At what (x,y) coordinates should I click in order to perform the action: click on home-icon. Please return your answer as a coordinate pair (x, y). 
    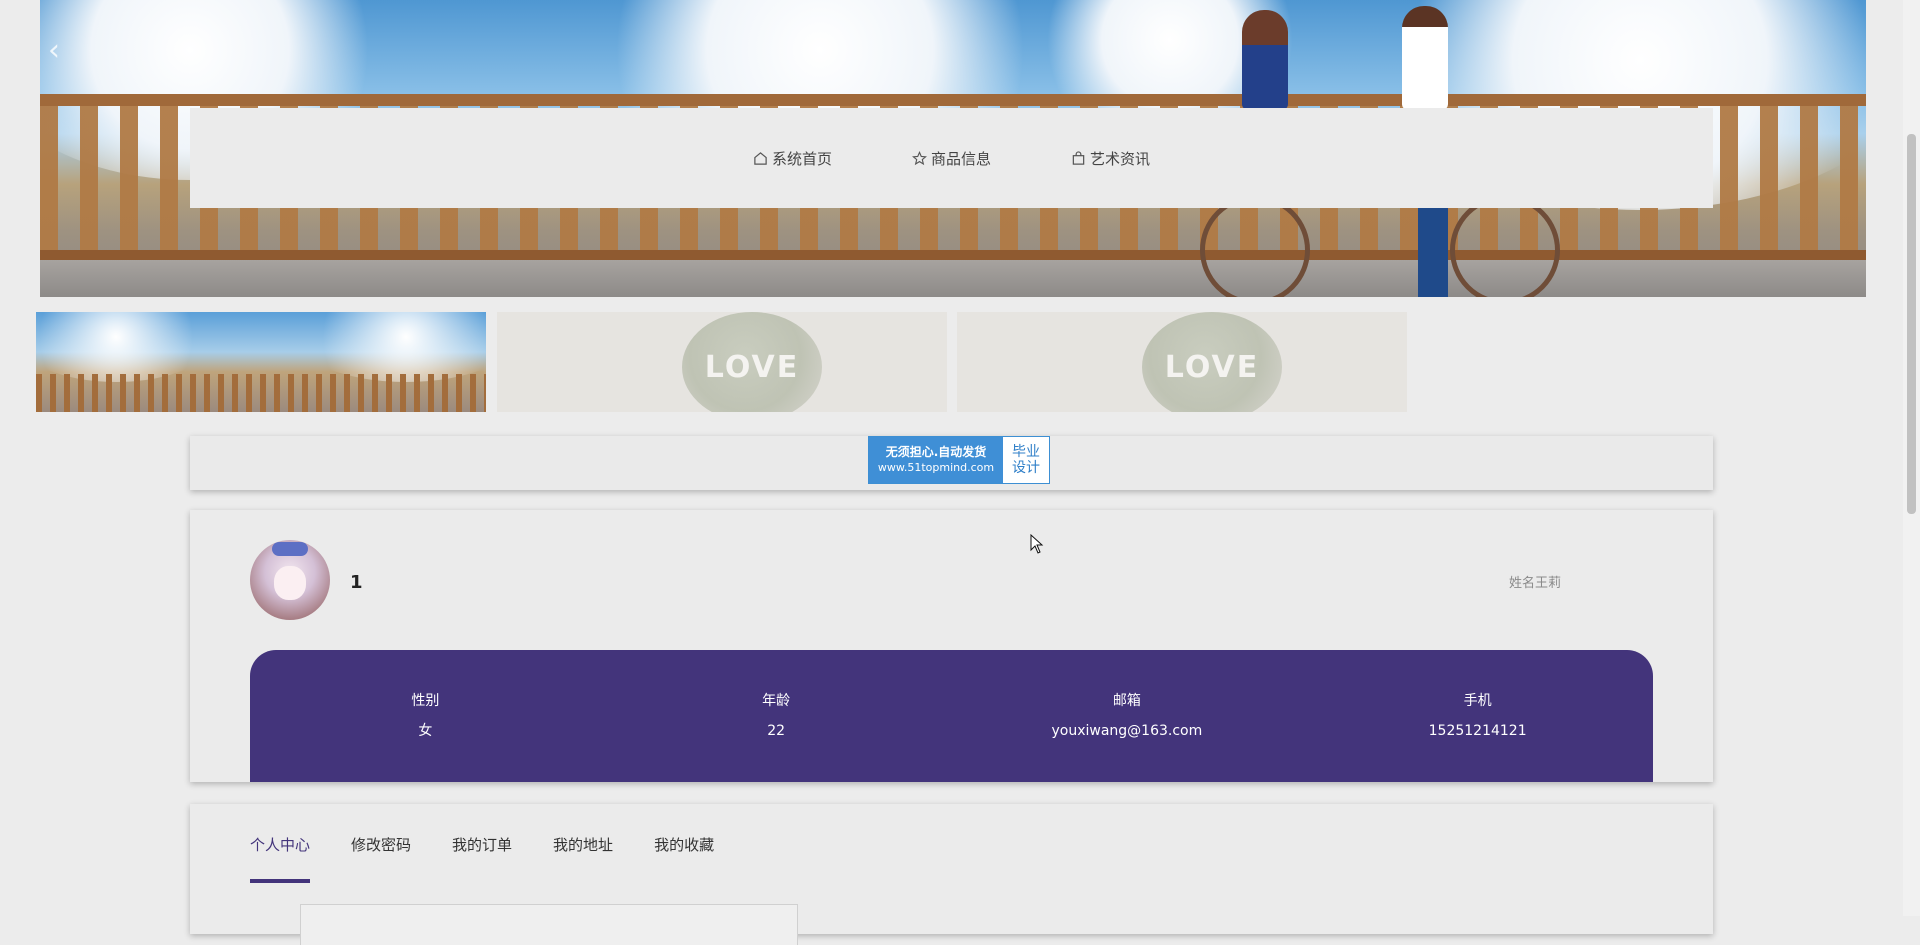
    Looking at the image, I should click on (760, 158).